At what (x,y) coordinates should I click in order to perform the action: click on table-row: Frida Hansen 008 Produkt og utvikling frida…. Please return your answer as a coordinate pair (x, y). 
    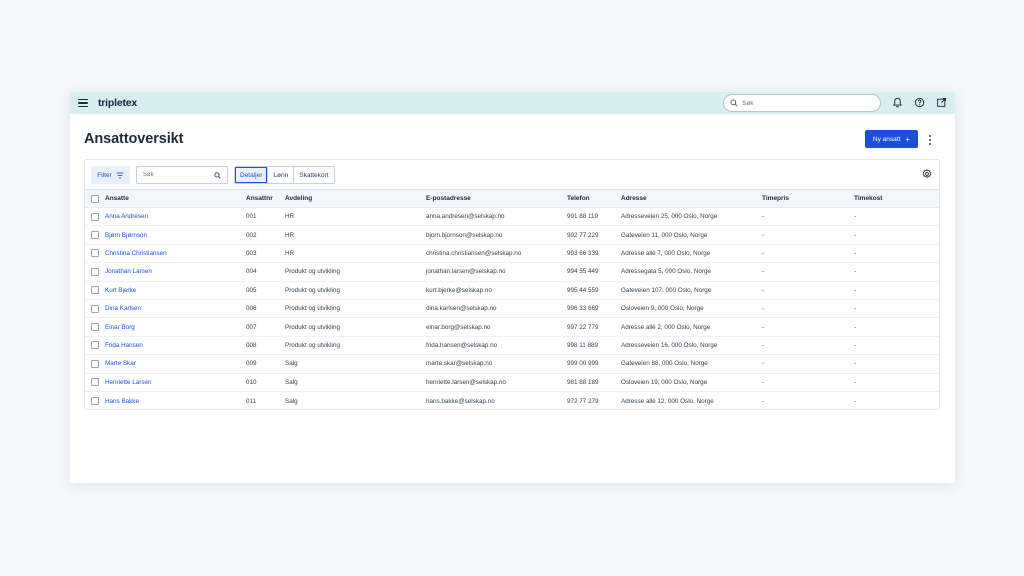
    Looking at the image, I should click on (512, 346).